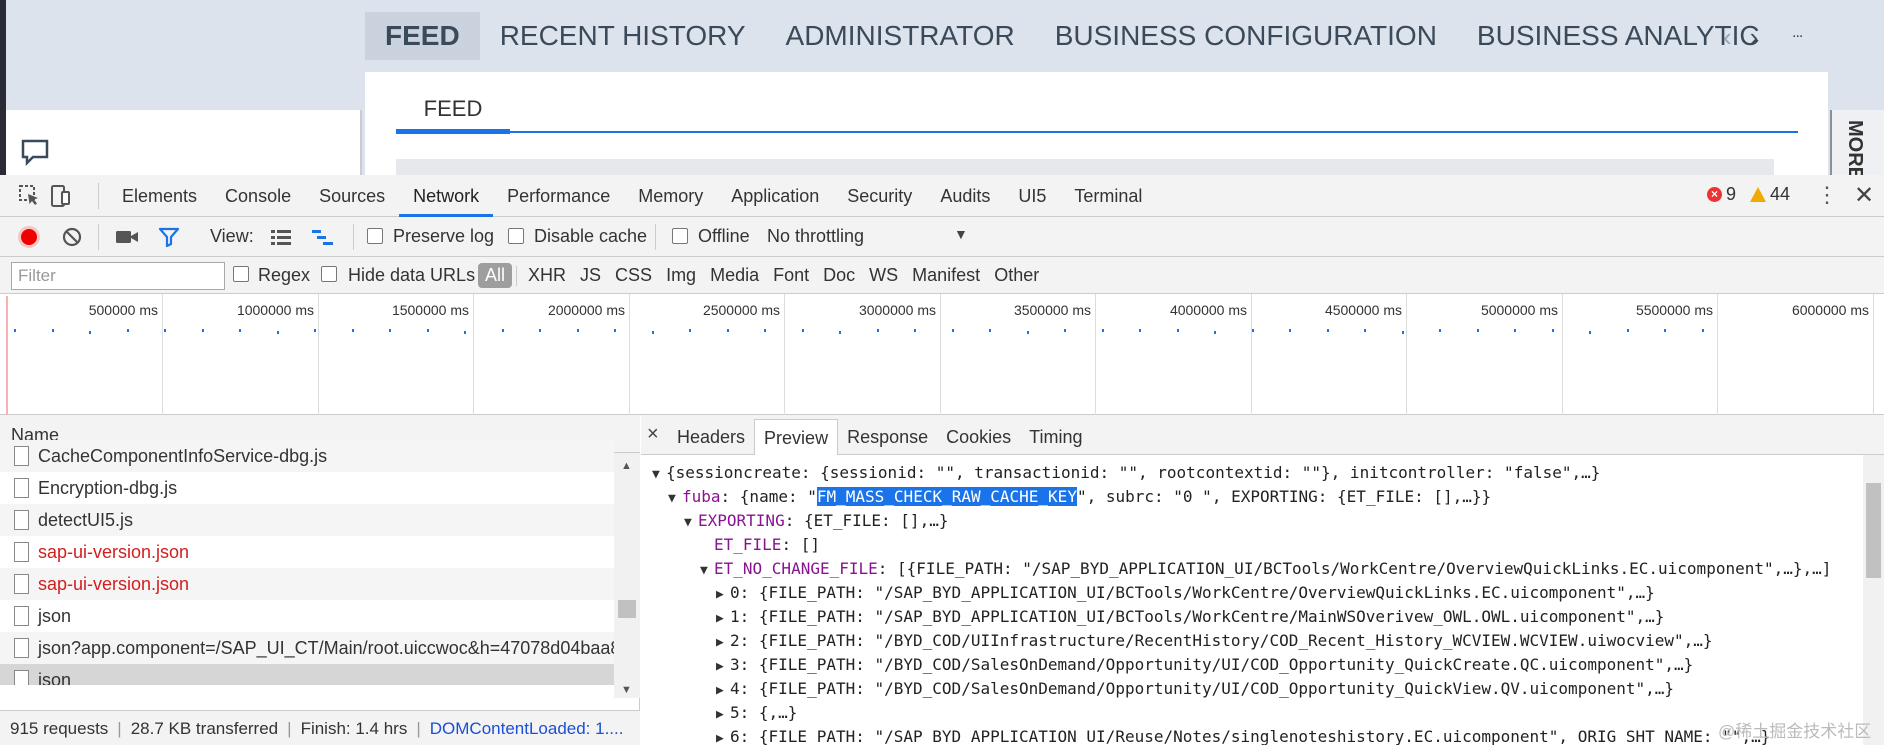 This screenshot has height=745, width=1884. What do you see at coordinates (681, 275) in the screenshot?
I see `type-filter-img: Img` at bounding box center [681, 275].